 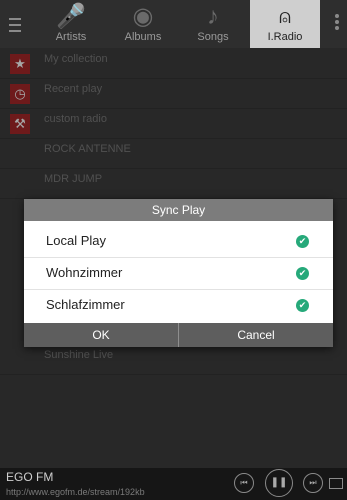 What do you see at coordinates (75, 119) in the screenshot?
I see `list-item-label: custom radio` at bounding box center [75, 119].